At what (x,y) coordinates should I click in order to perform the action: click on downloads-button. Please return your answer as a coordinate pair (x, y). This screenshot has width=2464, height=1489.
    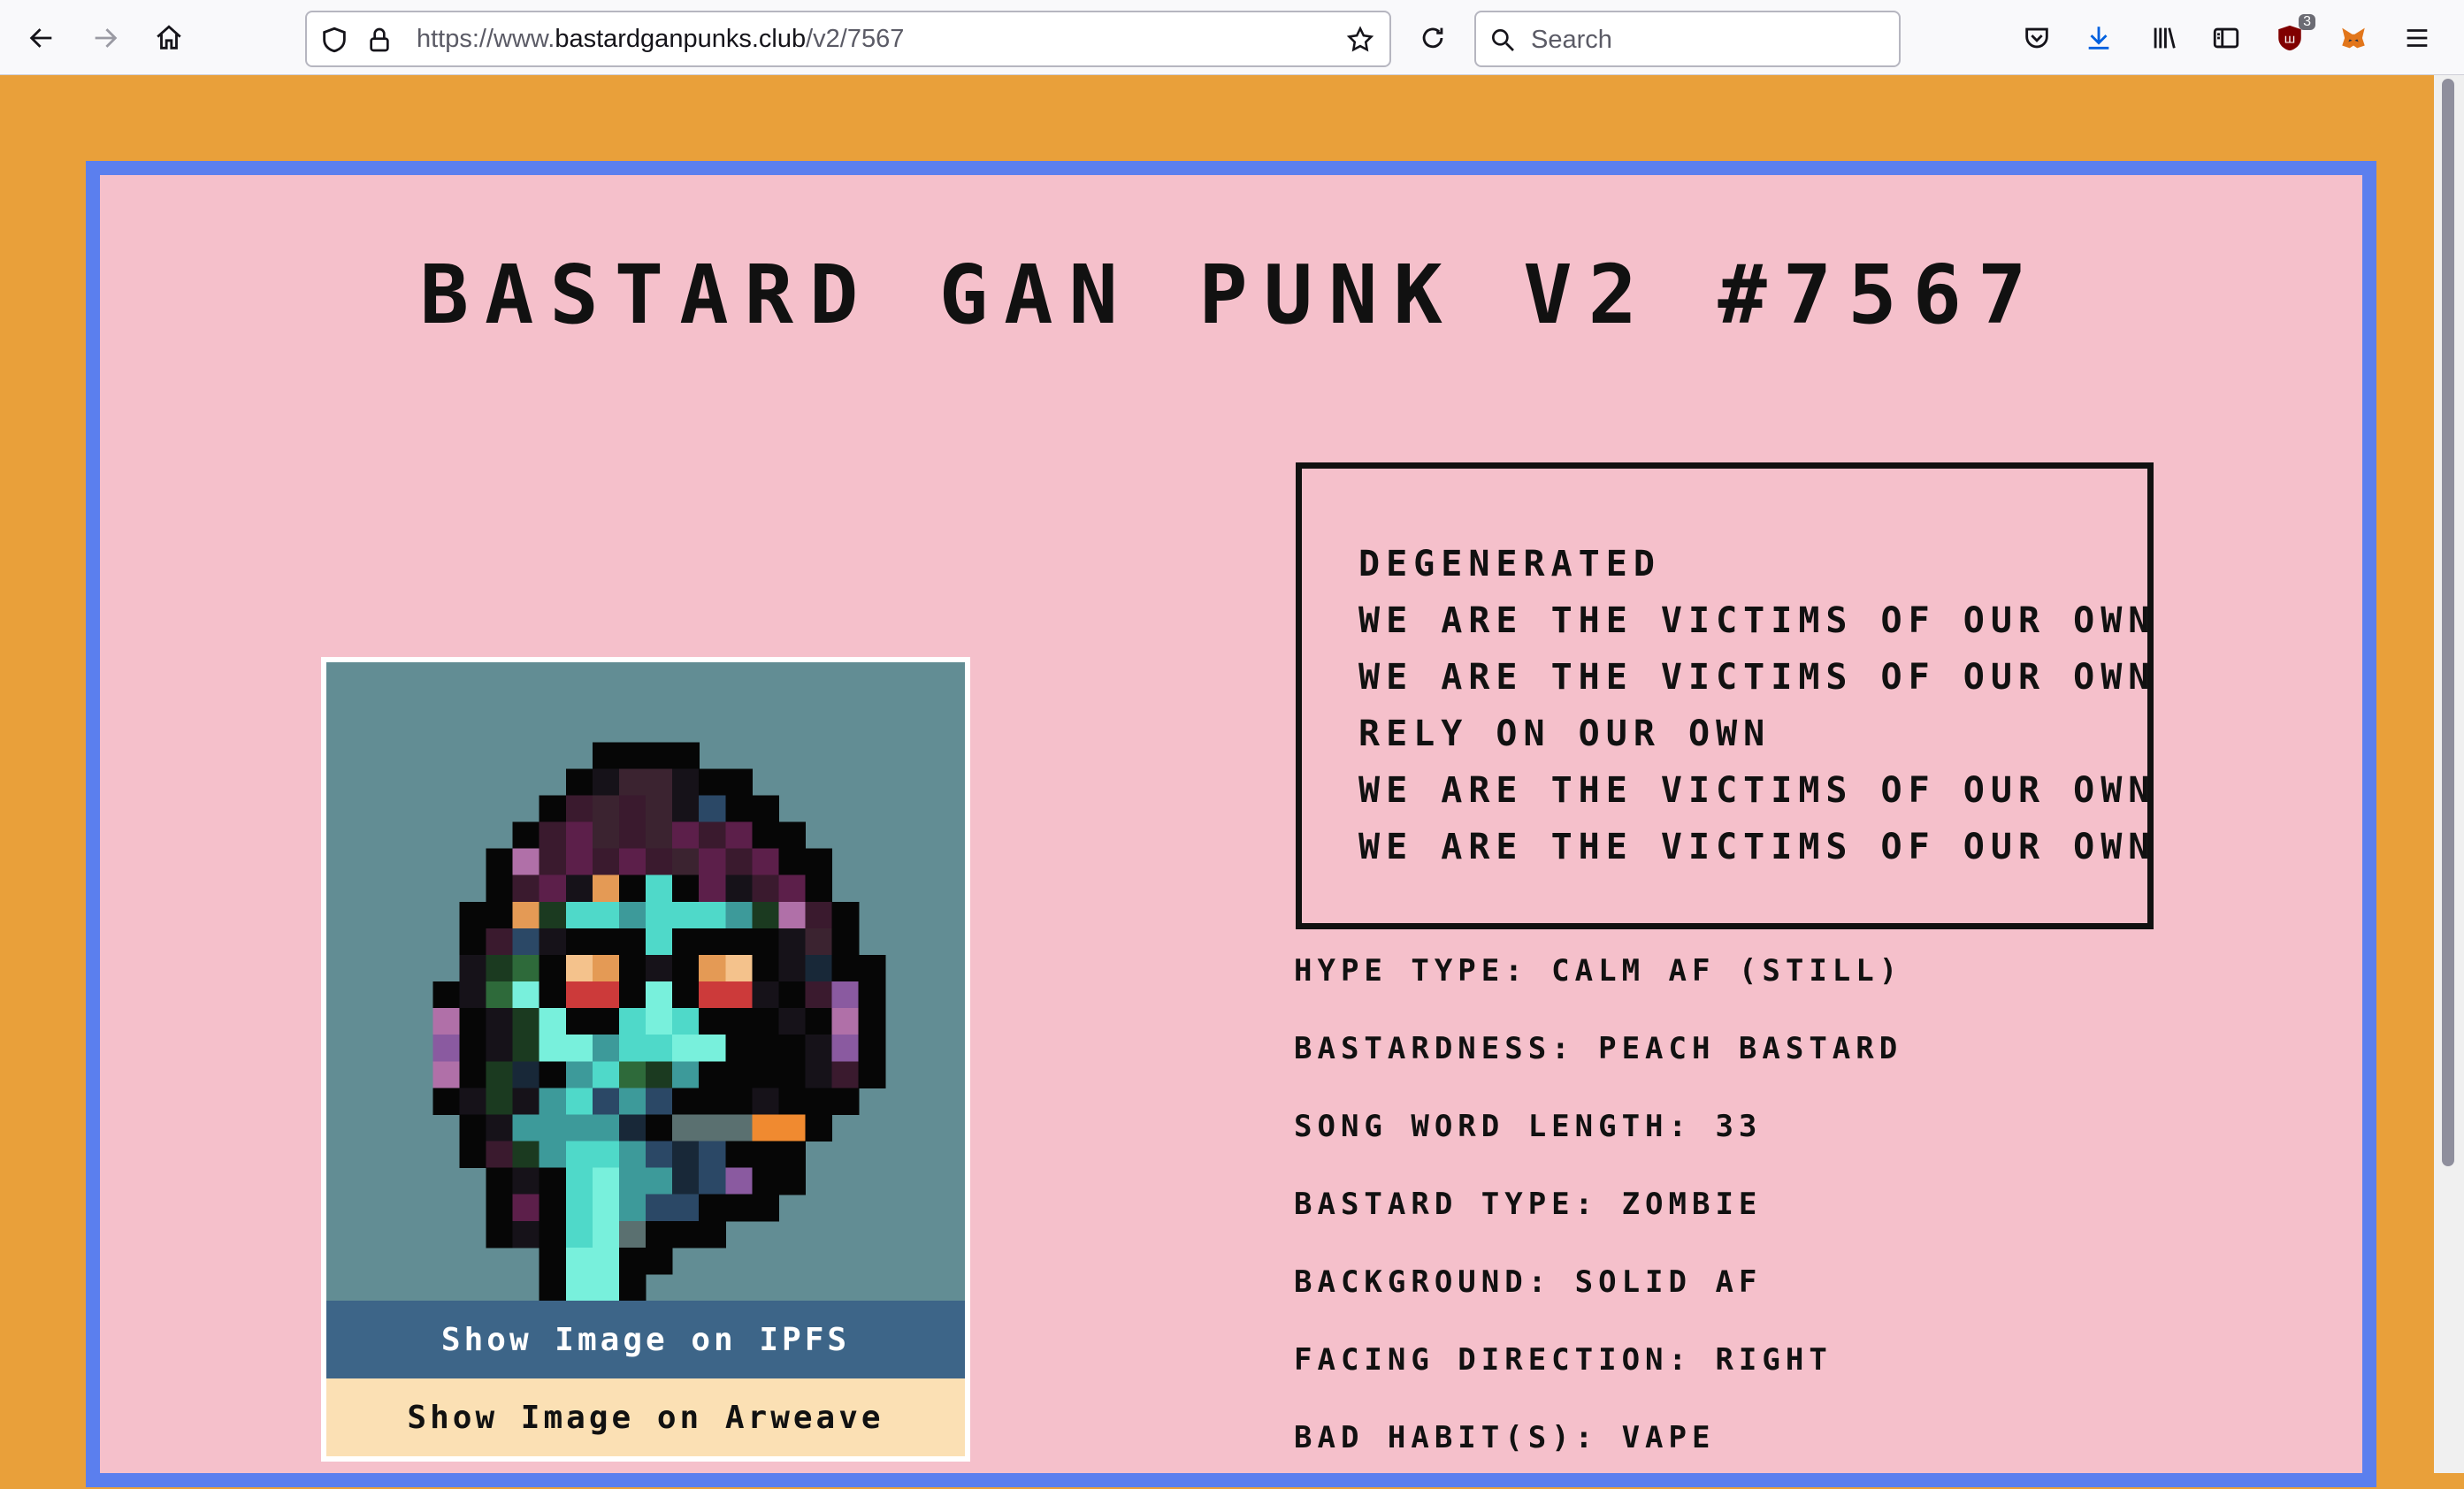
    Looking at the image, I should click on (2098, 38).